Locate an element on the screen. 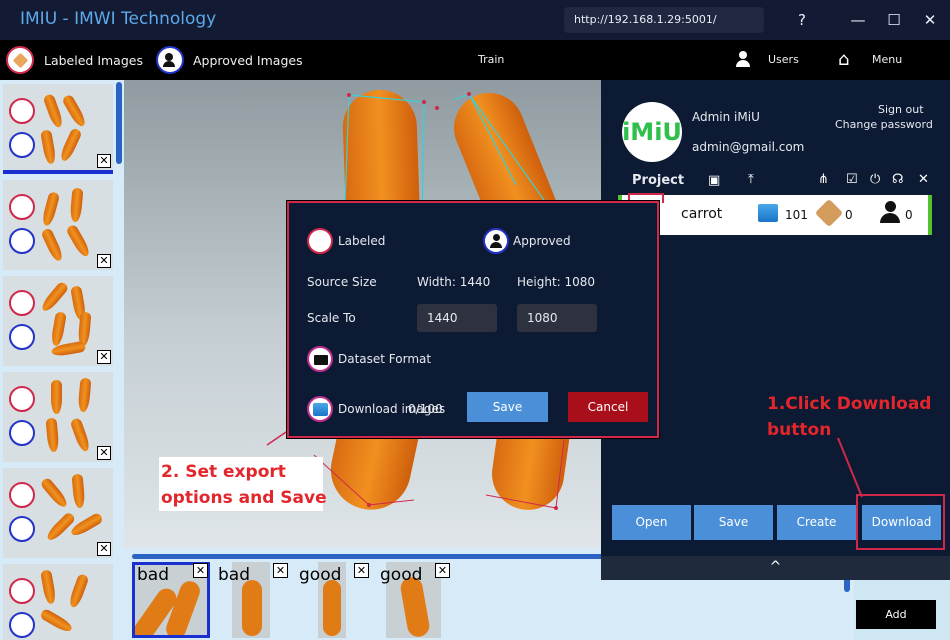 The width and height of the screenshot is (950, 640). labeled-images-icon is located at coordinates (20, 60).